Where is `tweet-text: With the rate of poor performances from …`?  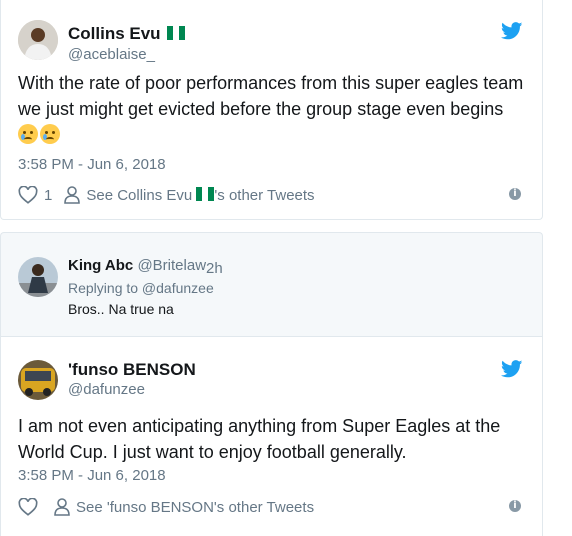 tweet-text: With the rate of poor performances from … is located at coordinates (273, 109).